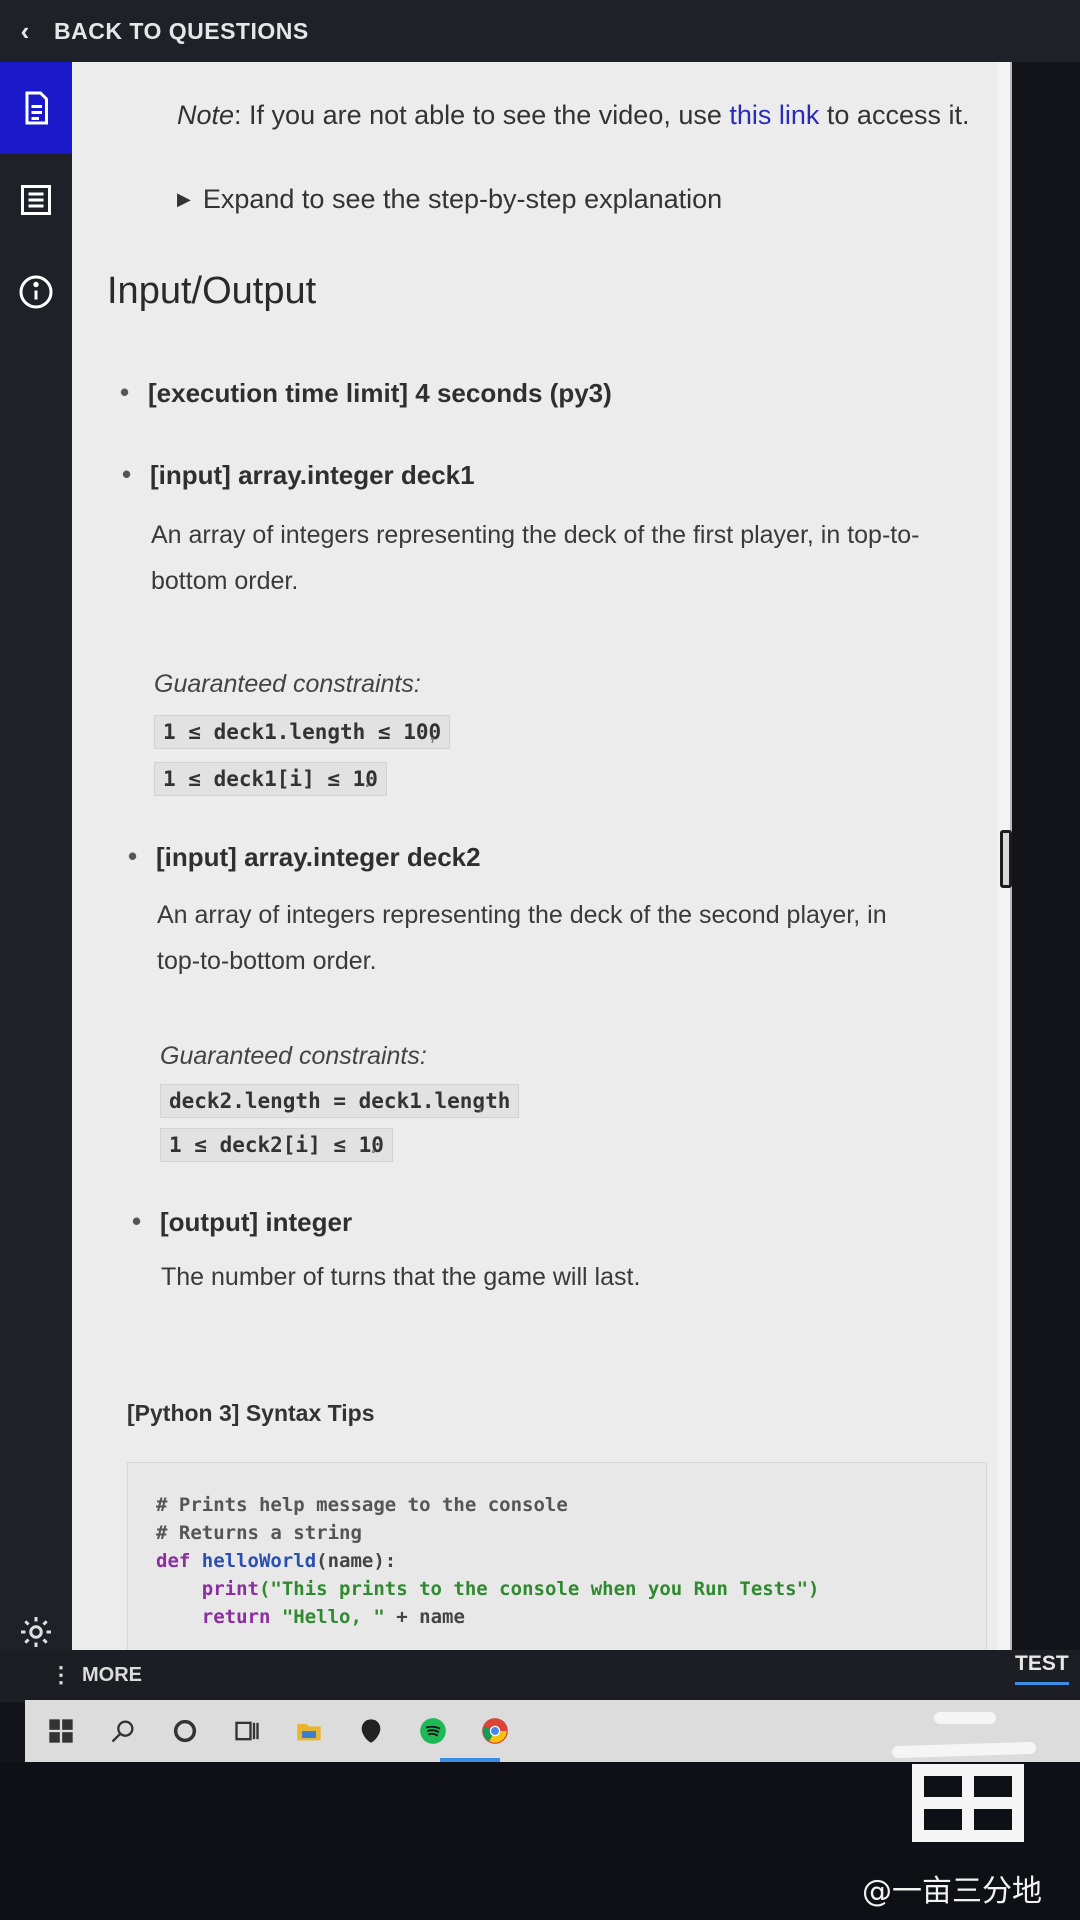  What do you see at coordinates (267, 961) in the screenshot?
I see `input2-desc-line2: top-to-bottom order.` at bounding box center [267, 961].